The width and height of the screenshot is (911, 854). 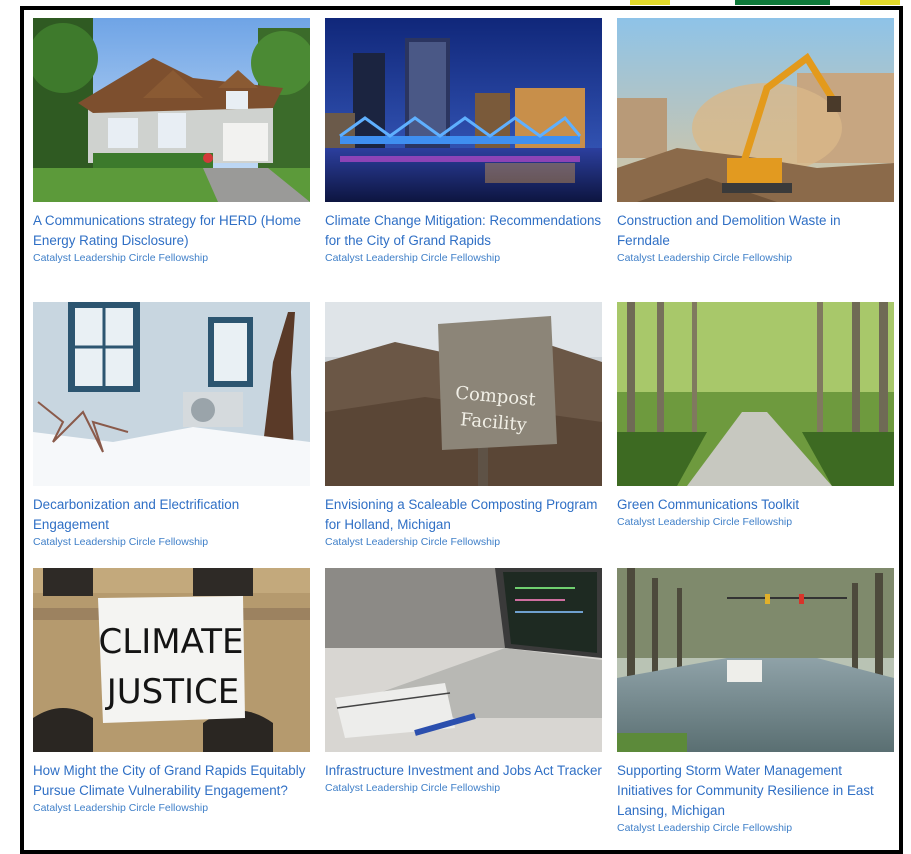 What do you see at coordinates (171, 394) in the screenshot?
I see `snowy-house-photo` at bounding box center [171, 394].